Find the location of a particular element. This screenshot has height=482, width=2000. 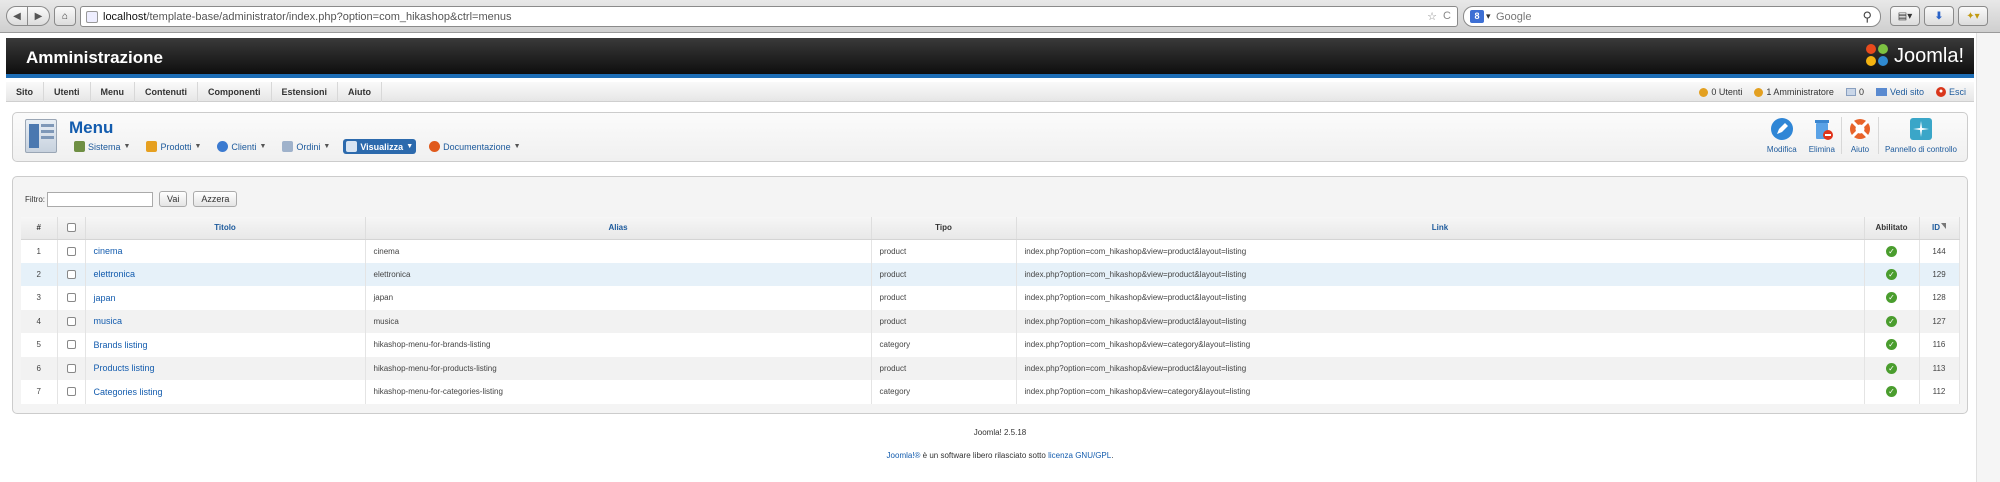

pencil-icon is located at coordinates (1782, 129).